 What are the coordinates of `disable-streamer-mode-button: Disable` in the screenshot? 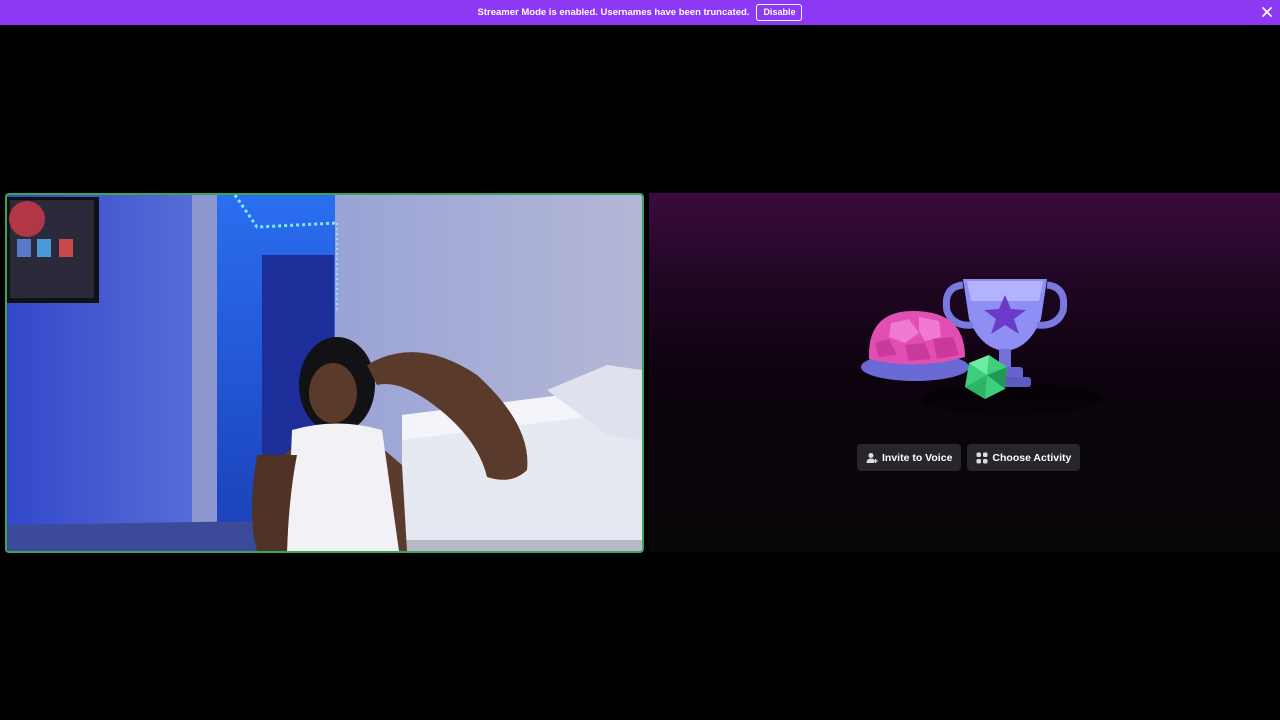 It's located at (779, 12).